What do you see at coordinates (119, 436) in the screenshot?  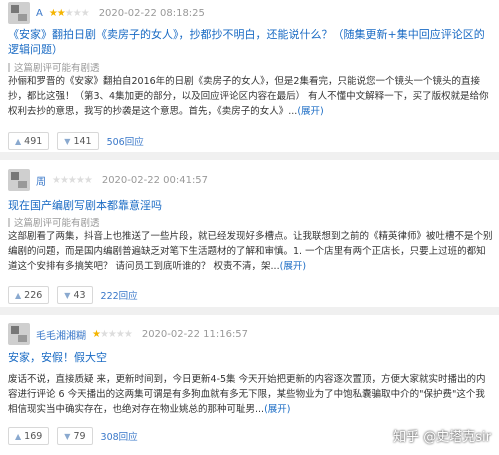 I see `replies-link: 308回应` at bounding box center [119, 436].